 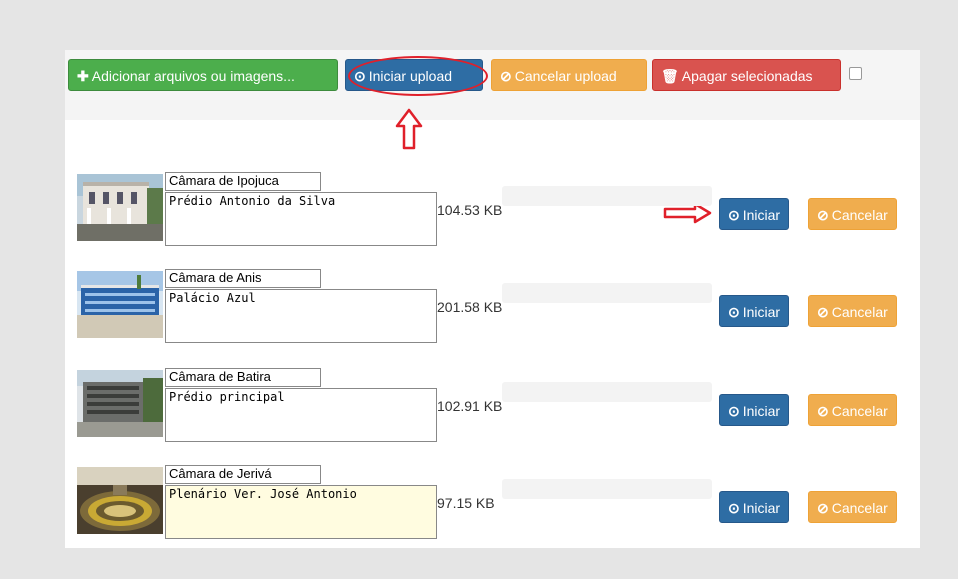 What do you see at coordinates (410, 76) in the screenshot?
I see `start-upload-label: Iniciar upload` at bounding box center [410, 76].